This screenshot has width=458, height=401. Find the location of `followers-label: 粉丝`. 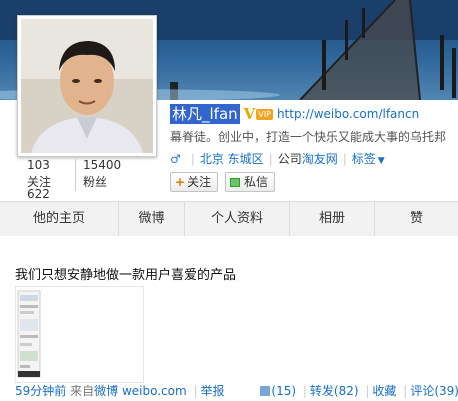

followers-label: 粉丝 is located at coordinates (95, 182).